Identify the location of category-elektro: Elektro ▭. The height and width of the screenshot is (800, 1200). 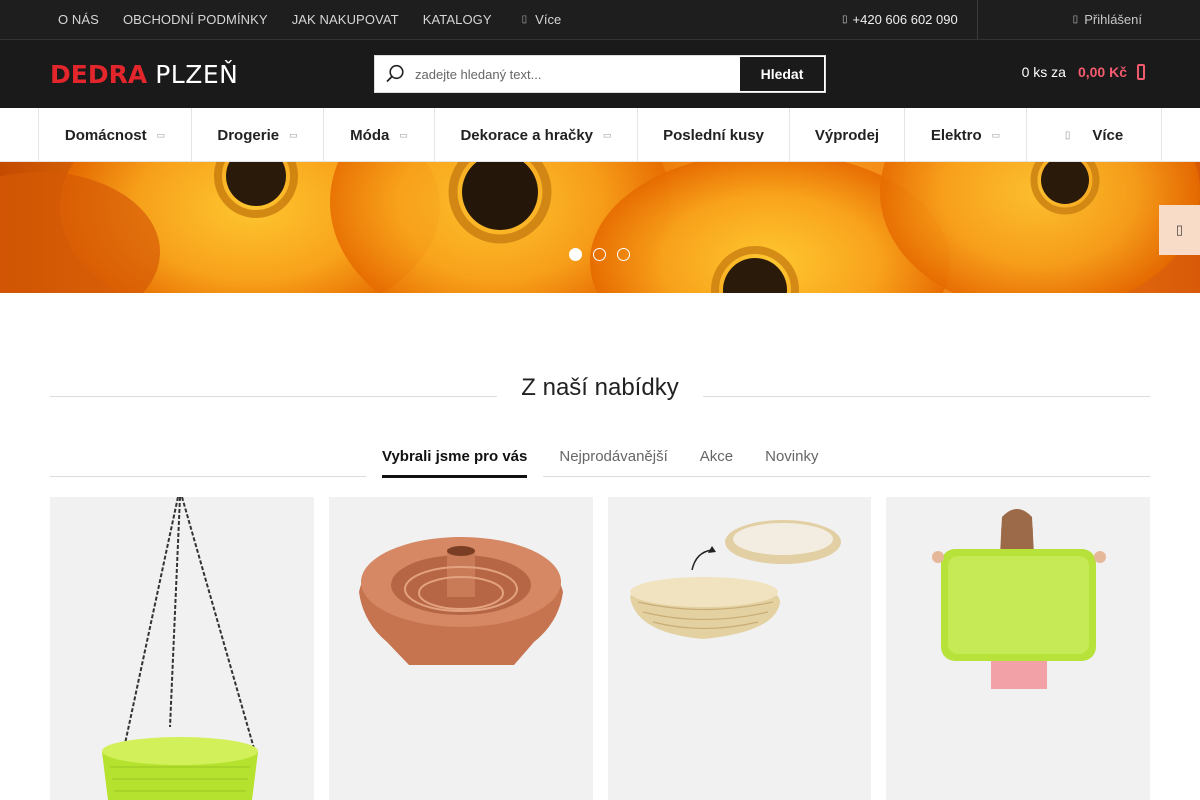
(966, 135).